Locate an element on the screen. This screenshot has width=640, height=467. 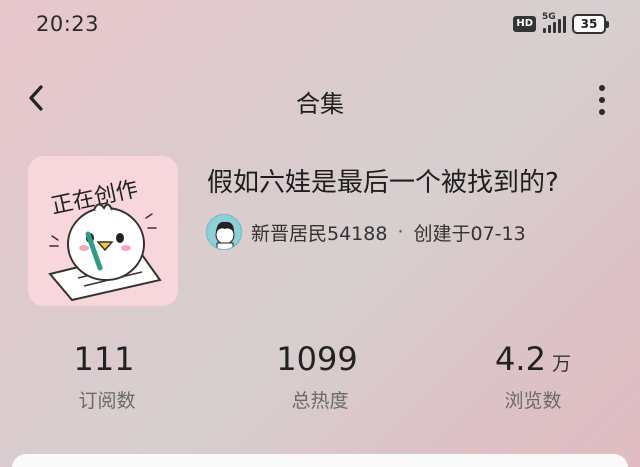
stat-value: 111 is located at coordinates (104, 359).